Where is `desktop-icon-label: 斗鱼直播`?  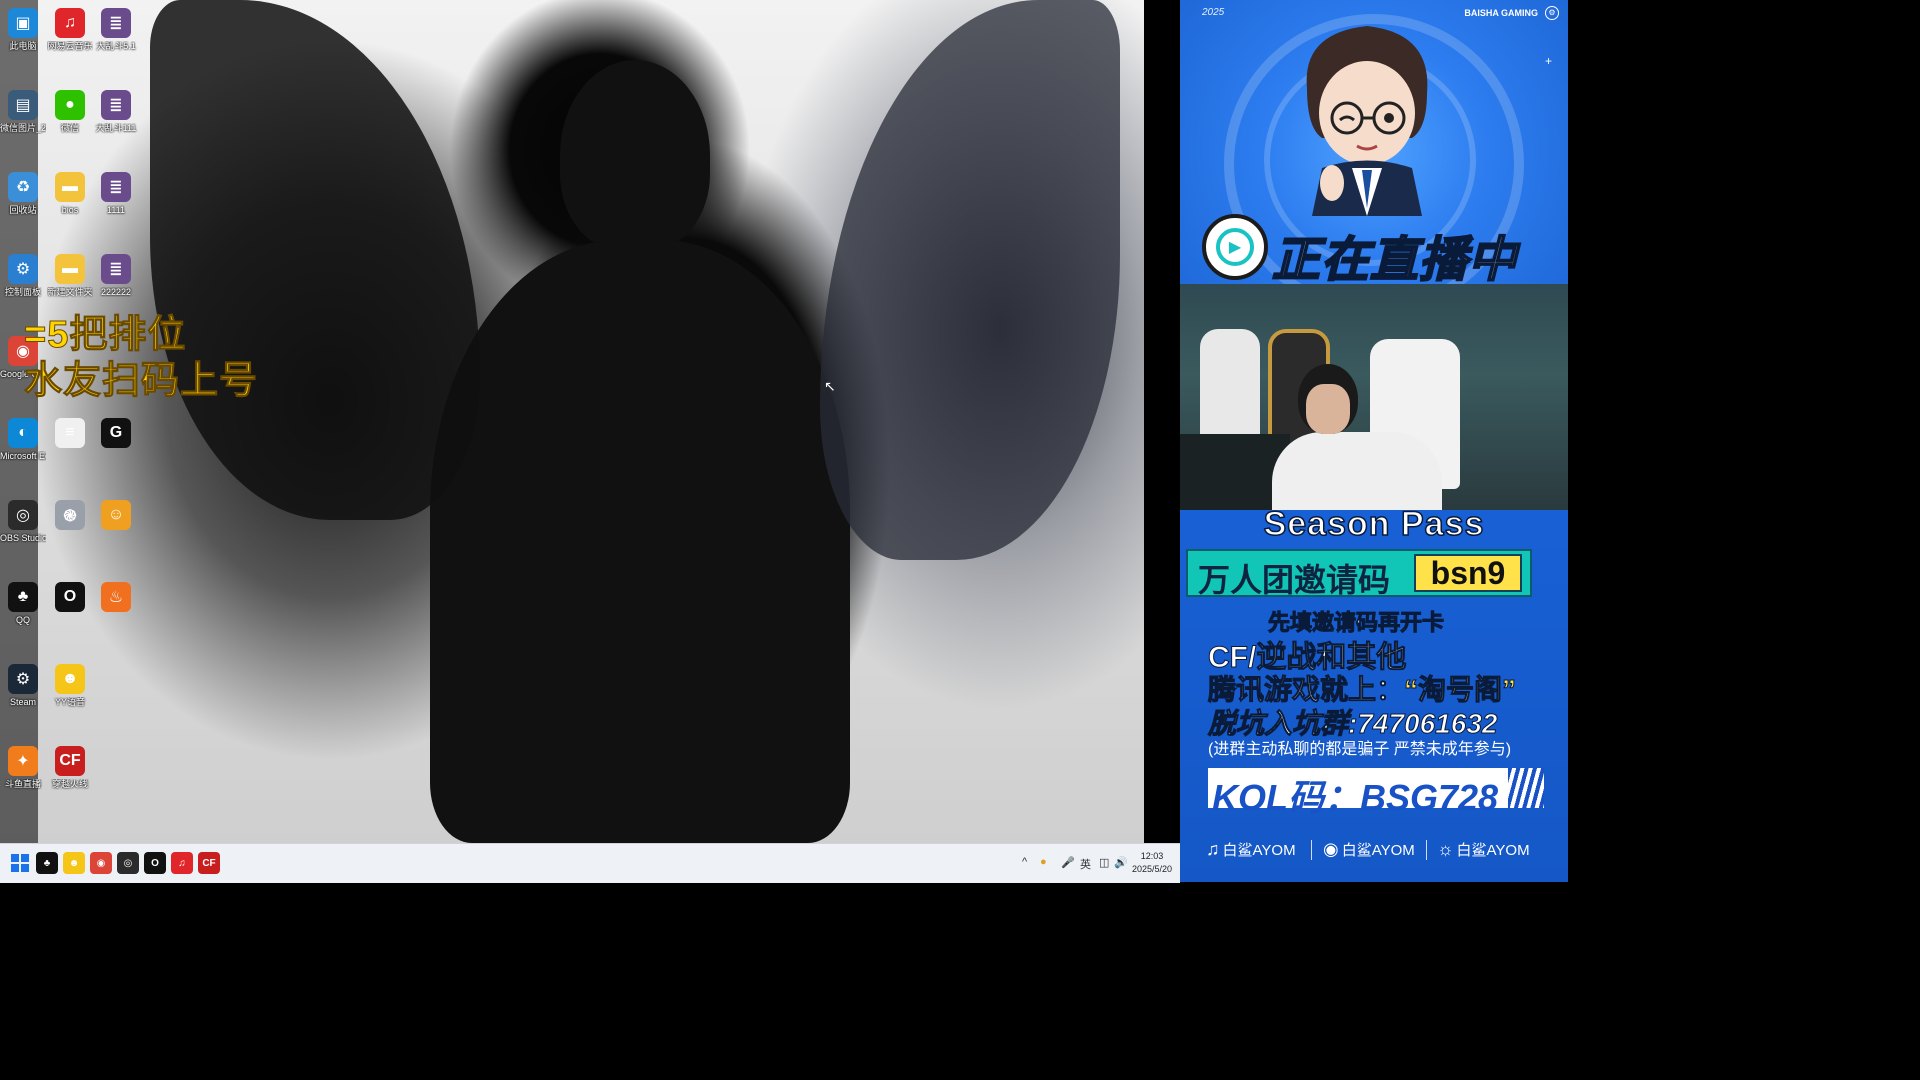
desktop-icon-label: 斗鱼直播 is located at coordinates (22, 784).